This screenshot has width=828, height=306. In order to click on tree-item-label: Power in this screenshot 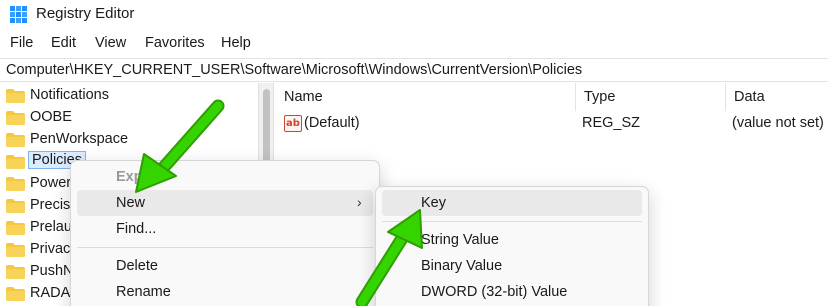, I will do `click(51, 183)`.